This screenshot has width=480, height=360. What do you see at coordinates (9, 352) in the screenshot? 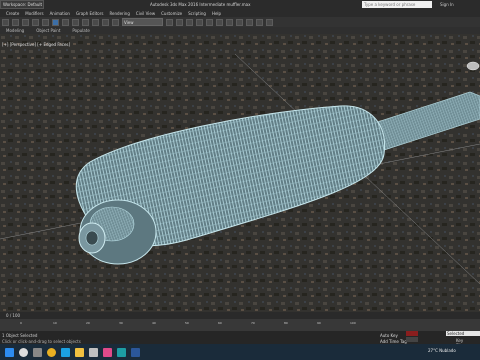
I see `windows-icon` at bounding box center [9, 352].